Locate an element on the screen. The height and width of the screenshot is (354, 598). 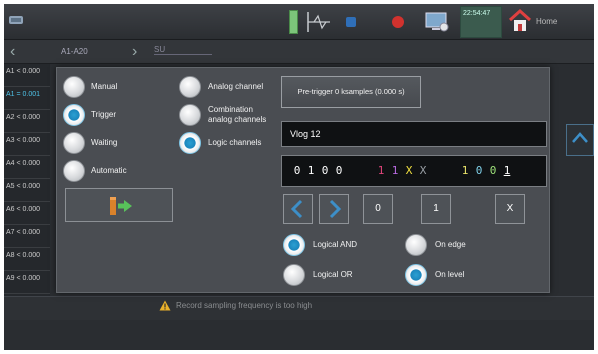
logic-or-label: Logical OR is located at coordinates (333, 274).